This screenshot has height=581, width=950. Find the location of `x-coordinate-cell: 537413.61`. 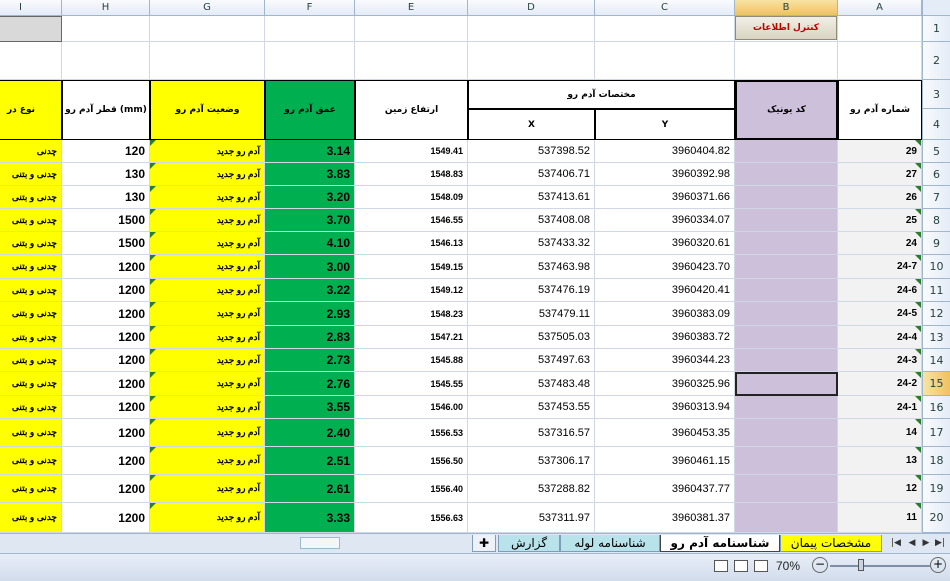

x-coordinate-cell: 537413.61 is located at coordinates (531, 197).